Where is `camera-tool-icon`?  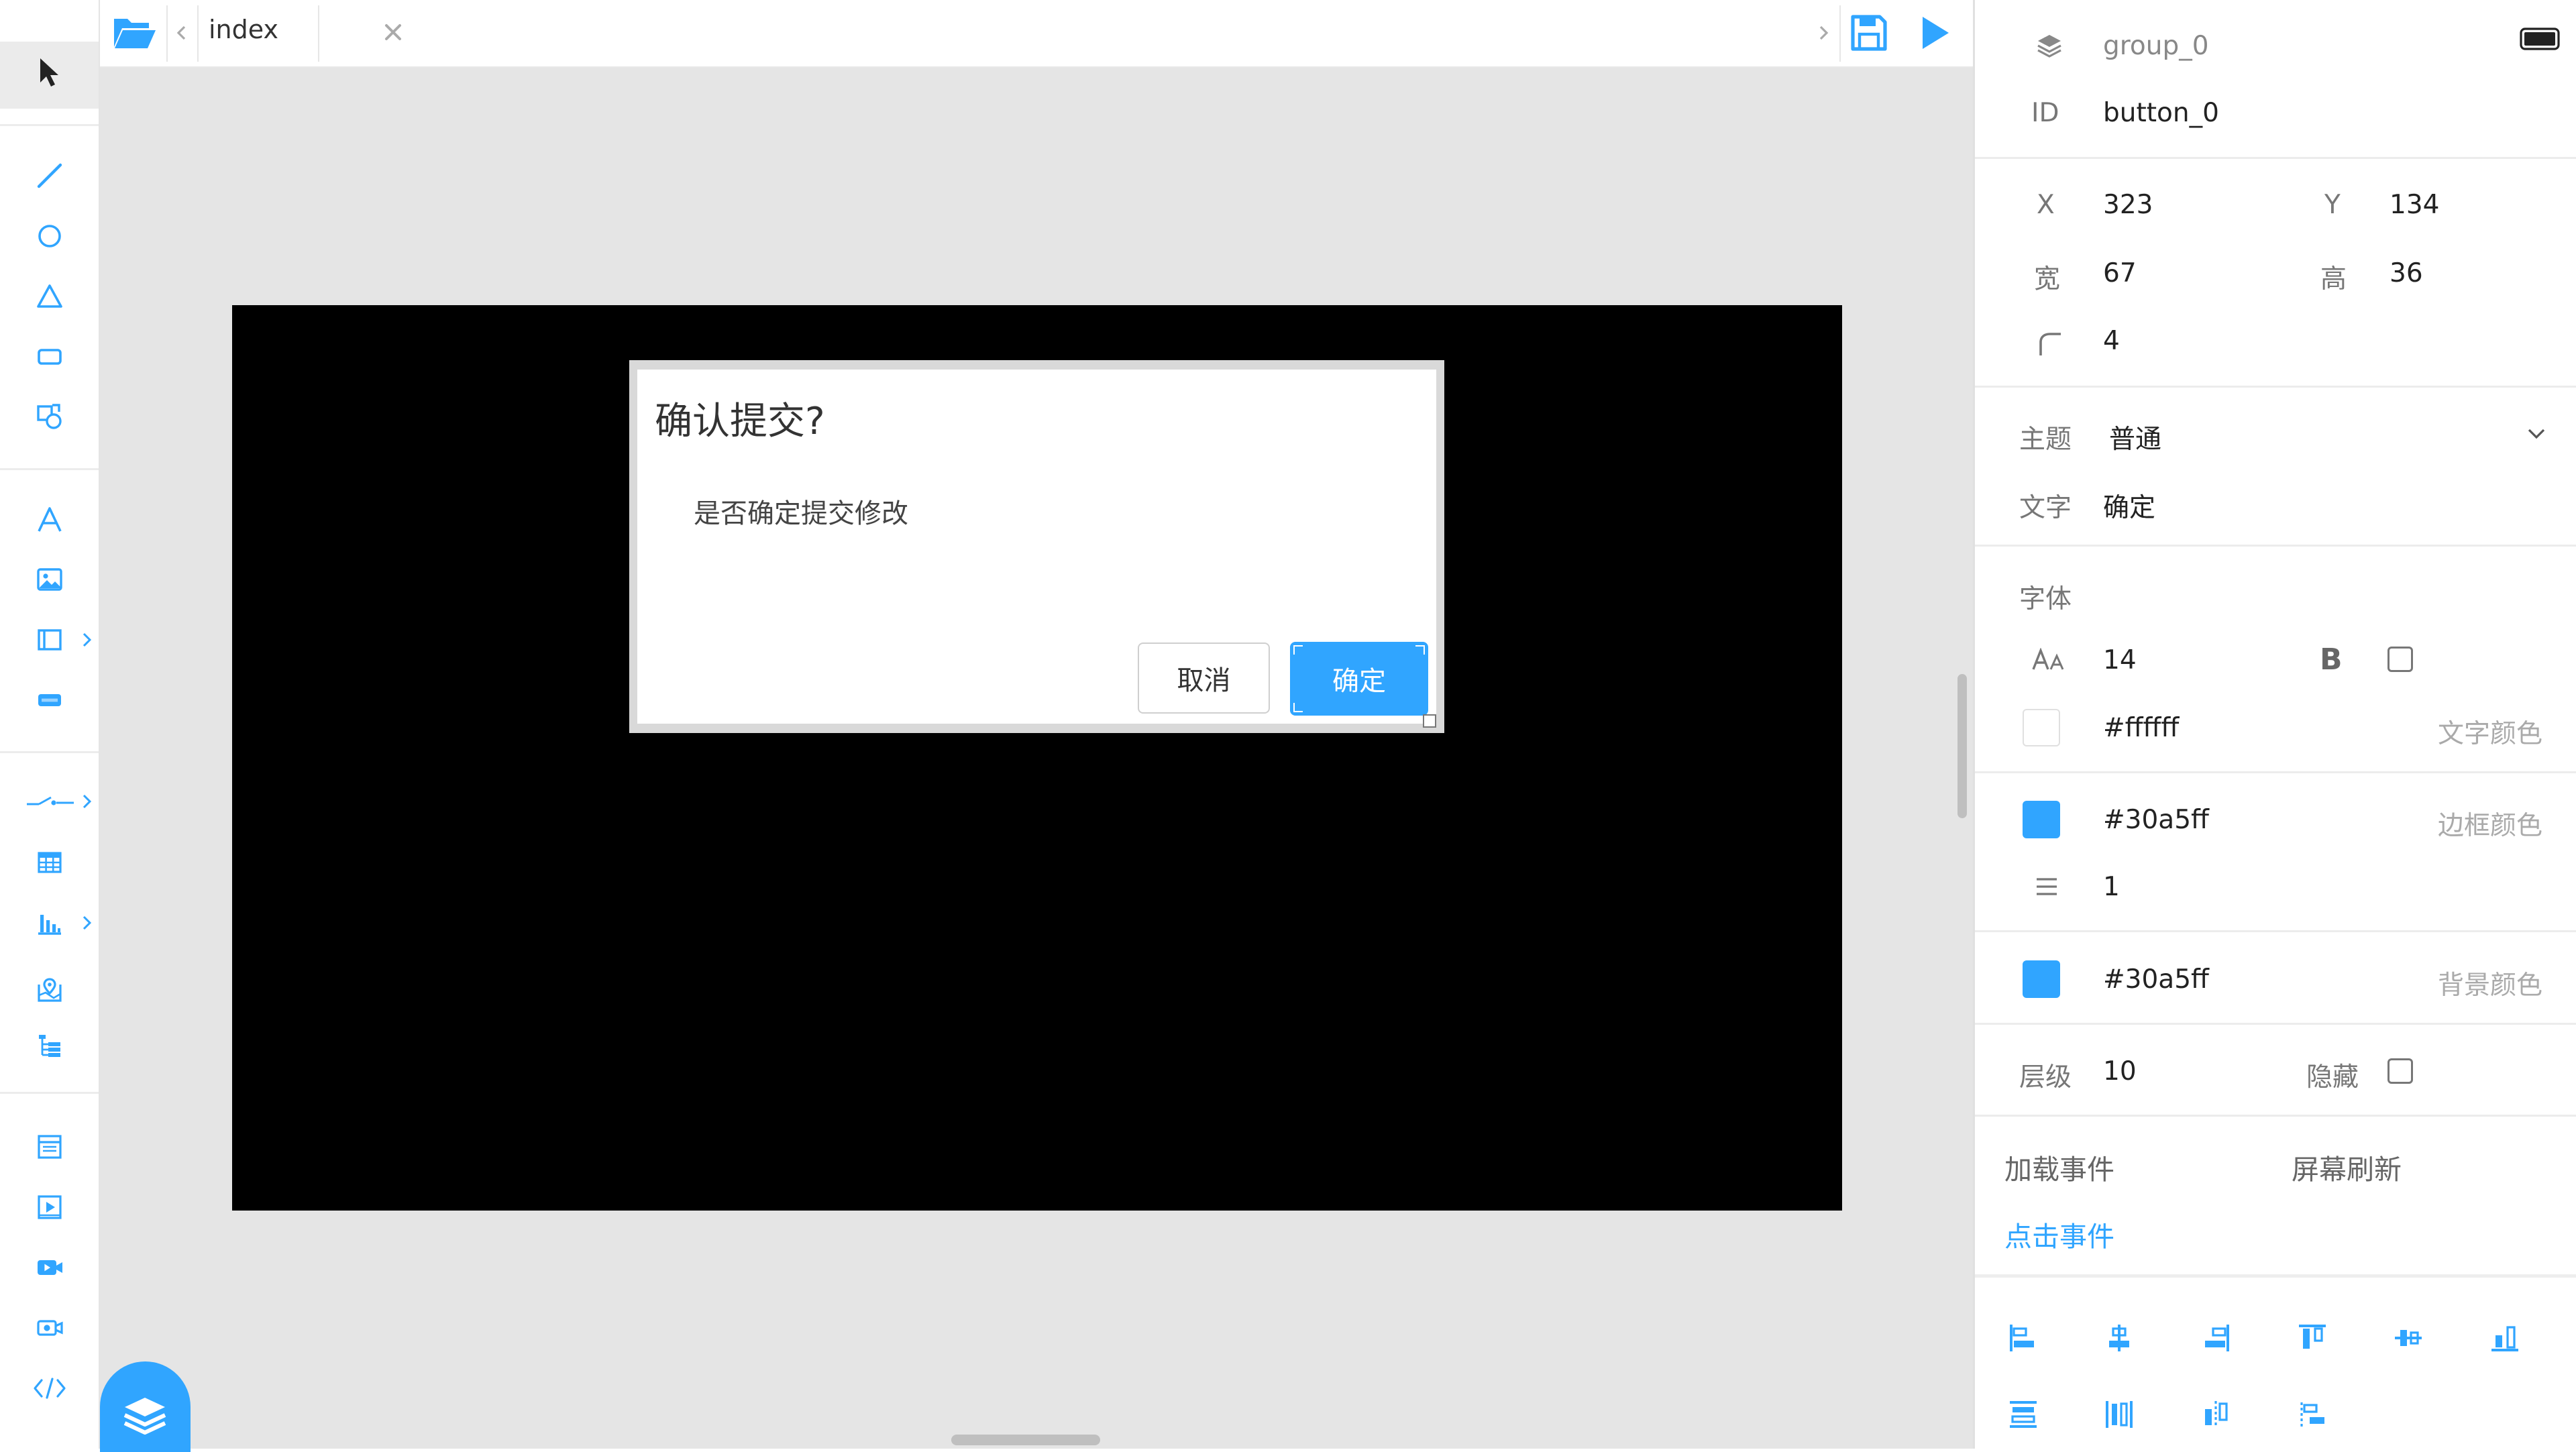 camera-tool-icon is located at coordinates (50, 1328).